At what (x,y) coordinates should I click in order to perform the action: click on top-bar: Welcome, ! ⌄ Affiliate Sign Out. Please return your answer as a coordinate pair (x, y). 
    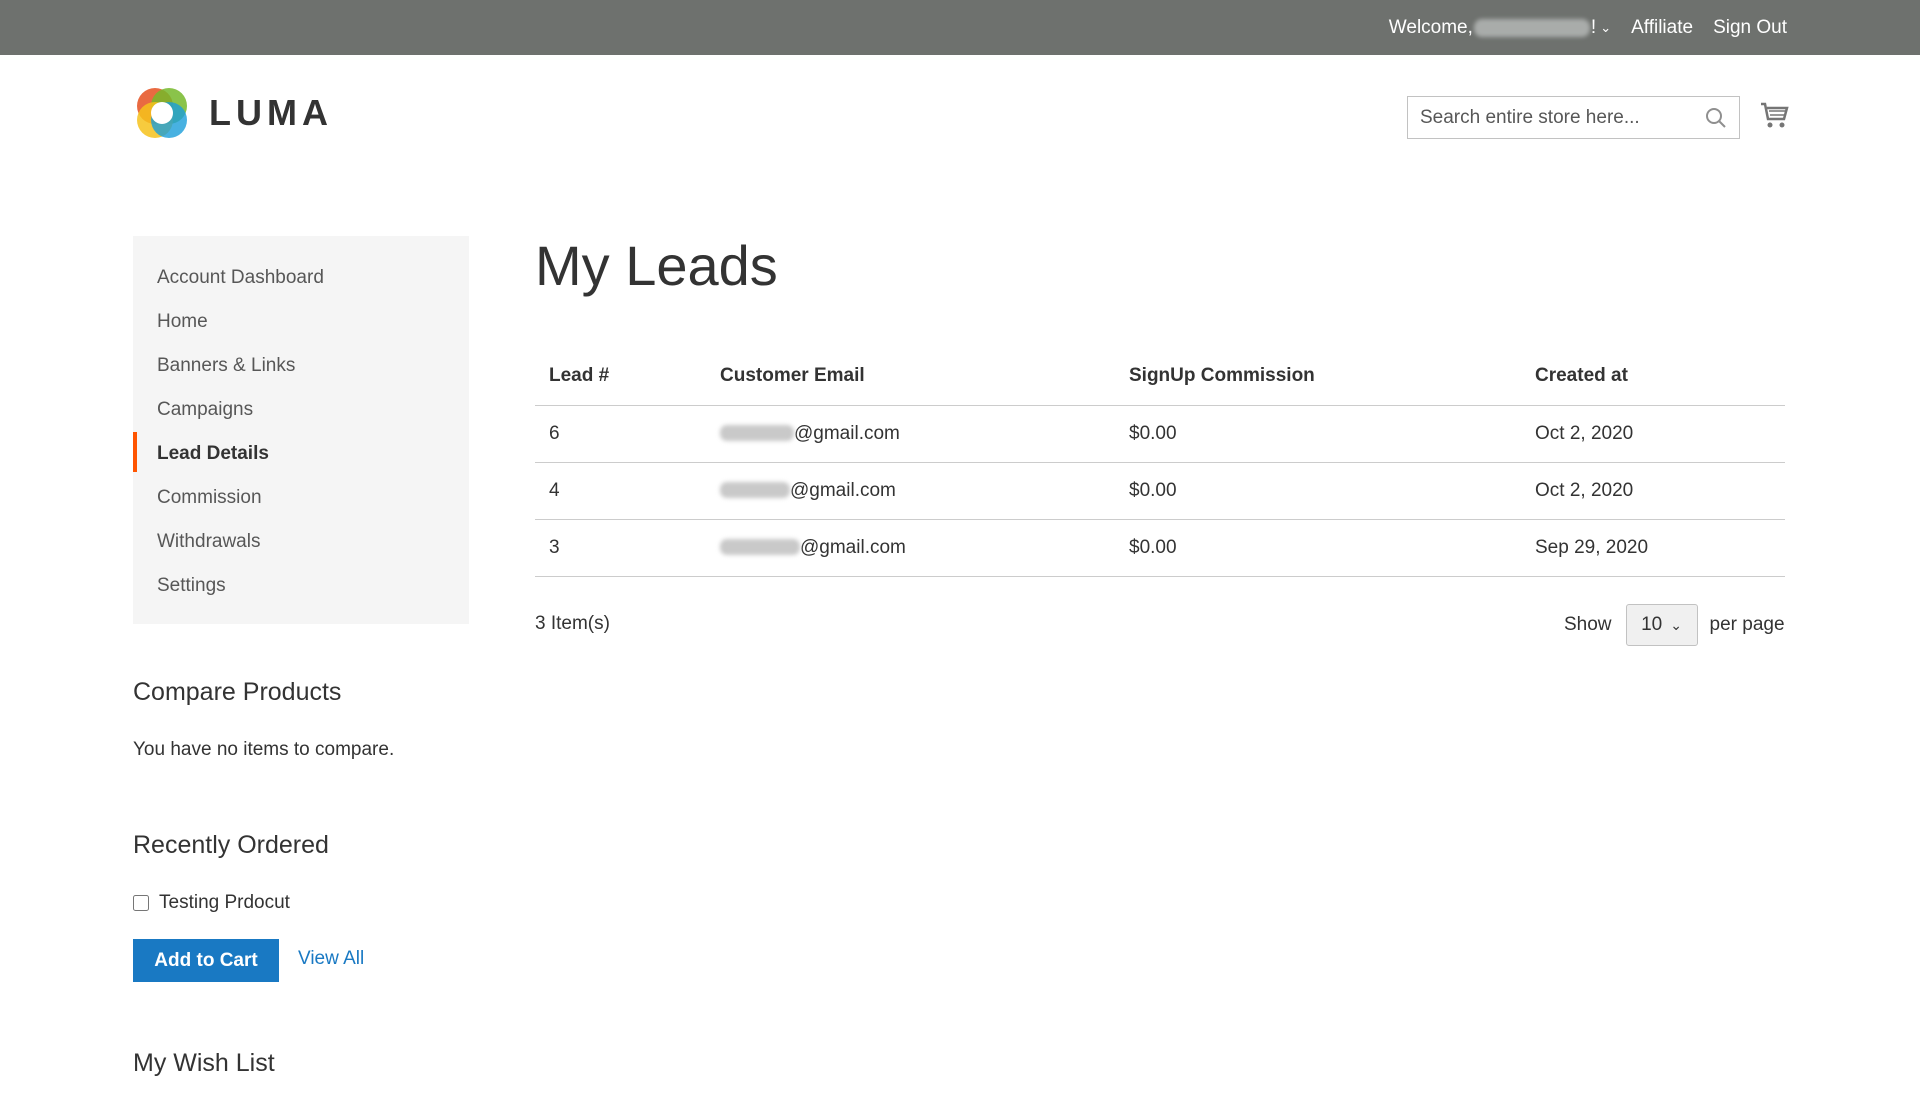
    Looking at the image, I should click on (960, 27).